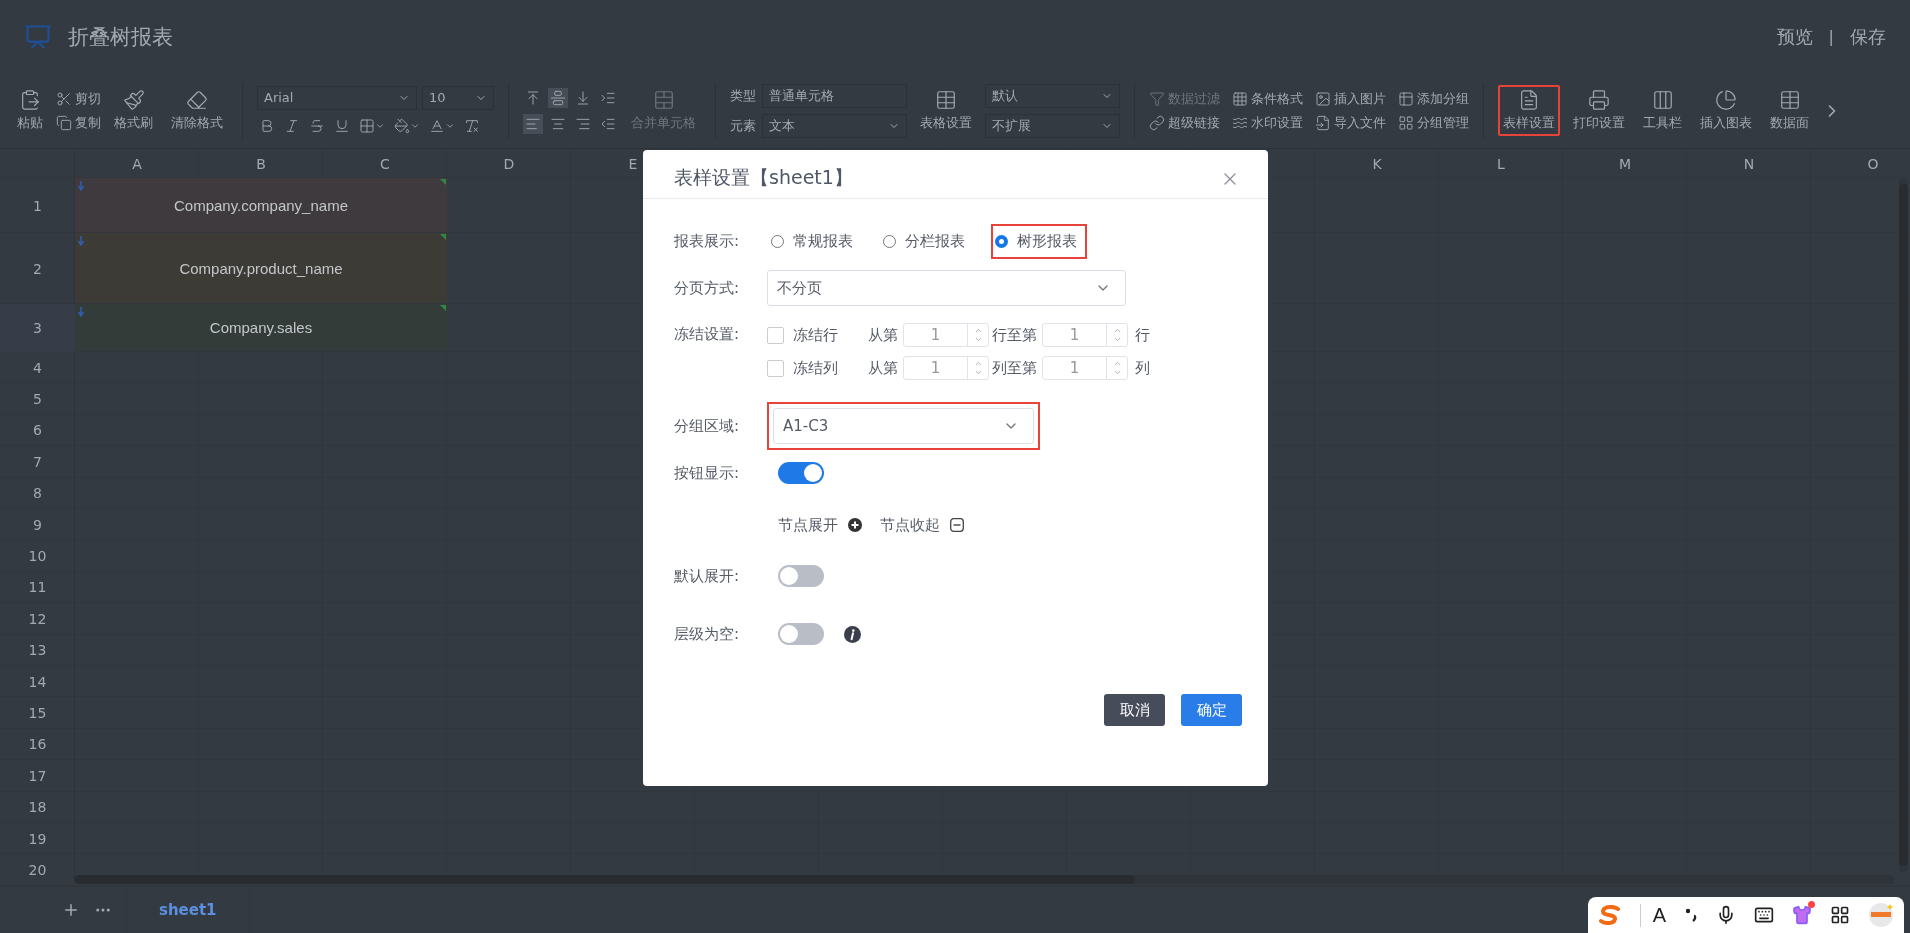 The height and width of the screenshot is (933, 1910). I want to click on row-header: 18, so click(37, 807).